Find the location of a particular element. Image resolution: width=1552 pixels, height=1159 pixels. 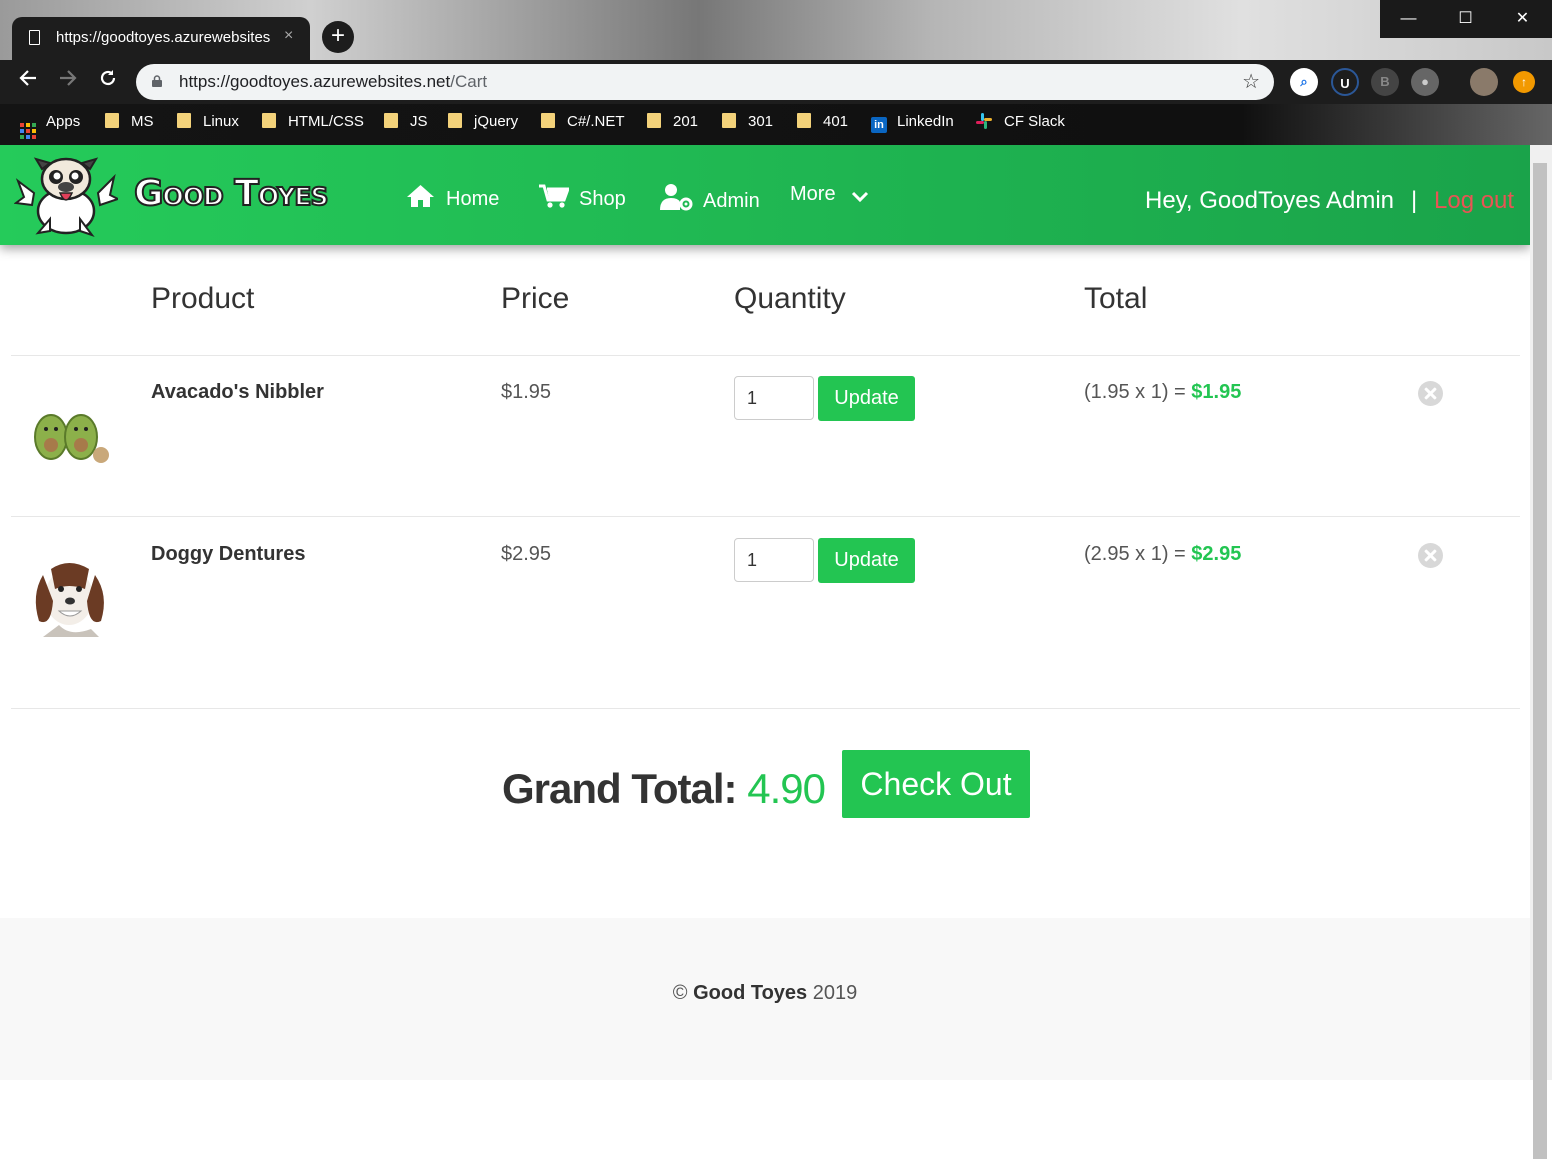

brand-logo-text: Good Toyes is located at coordinates (231, 193).